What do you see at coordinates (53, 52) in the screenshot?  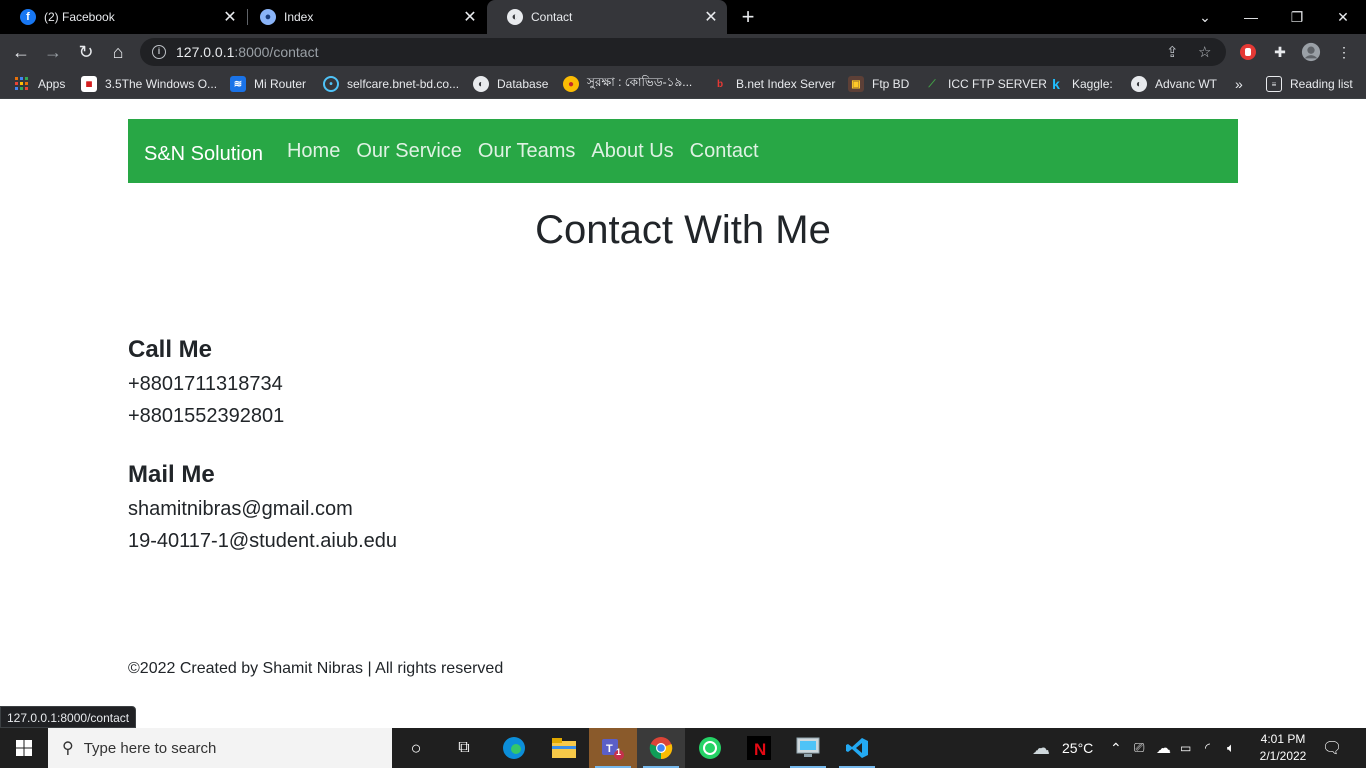 I see `forward-icon: →` at bounding box center [53, 52].